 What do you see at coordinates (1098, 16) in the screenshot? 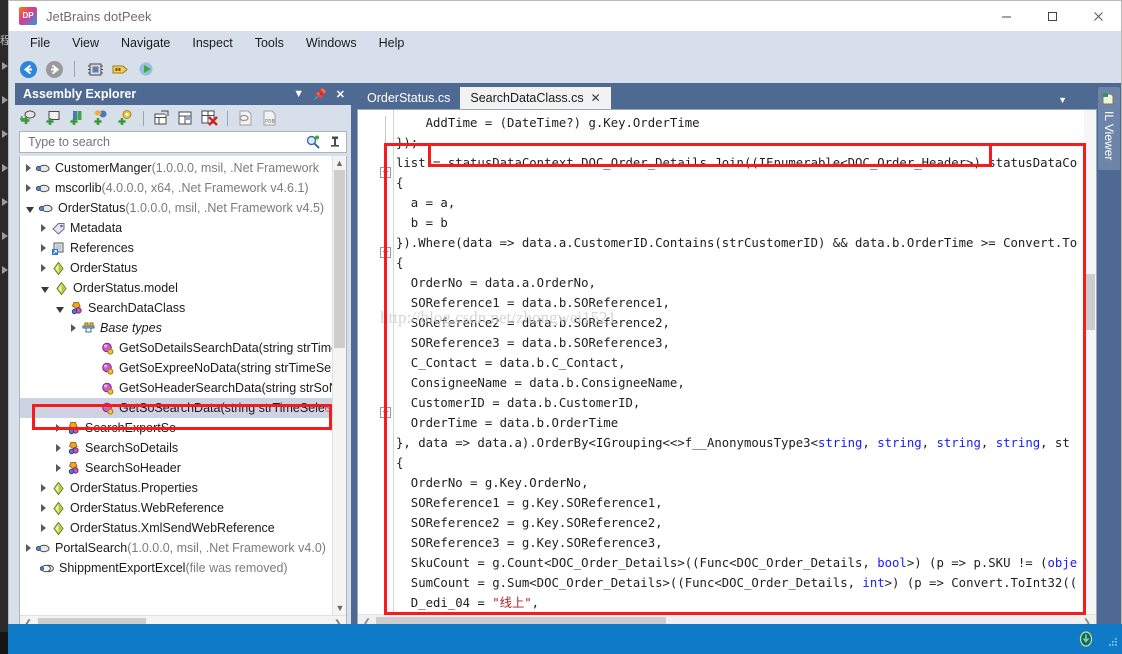
I see `close-button` at bounding box center [1098, 16].